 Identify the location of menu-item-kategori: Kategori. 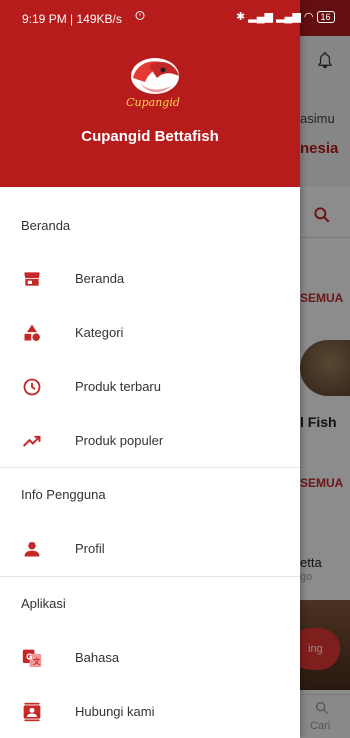
(150, 333).